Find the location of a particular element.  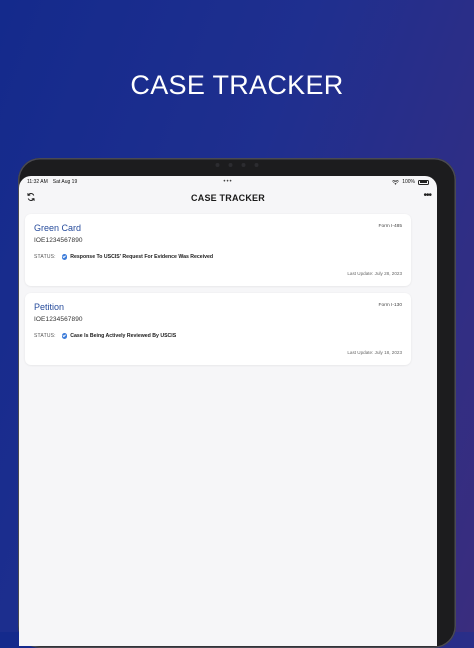

status-time: 11:32 AM is located at coordinates (37, 182).